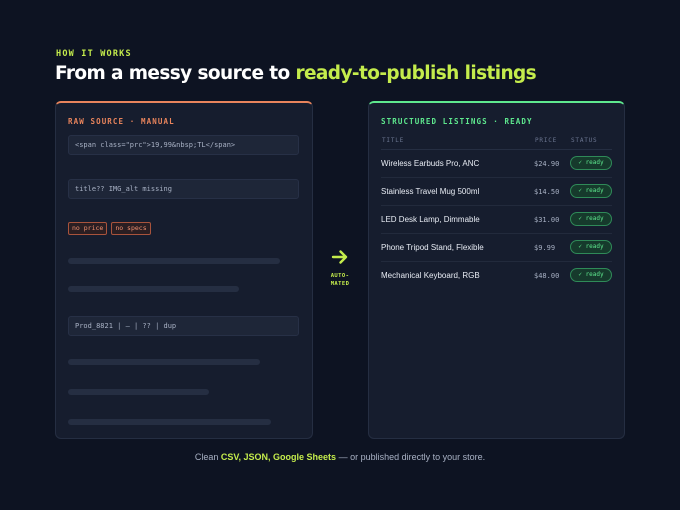  What do you see at coordinates (340, 284) in the screenshot?
I see `automated-line-2: MATED` at bounding box center [340, 284].